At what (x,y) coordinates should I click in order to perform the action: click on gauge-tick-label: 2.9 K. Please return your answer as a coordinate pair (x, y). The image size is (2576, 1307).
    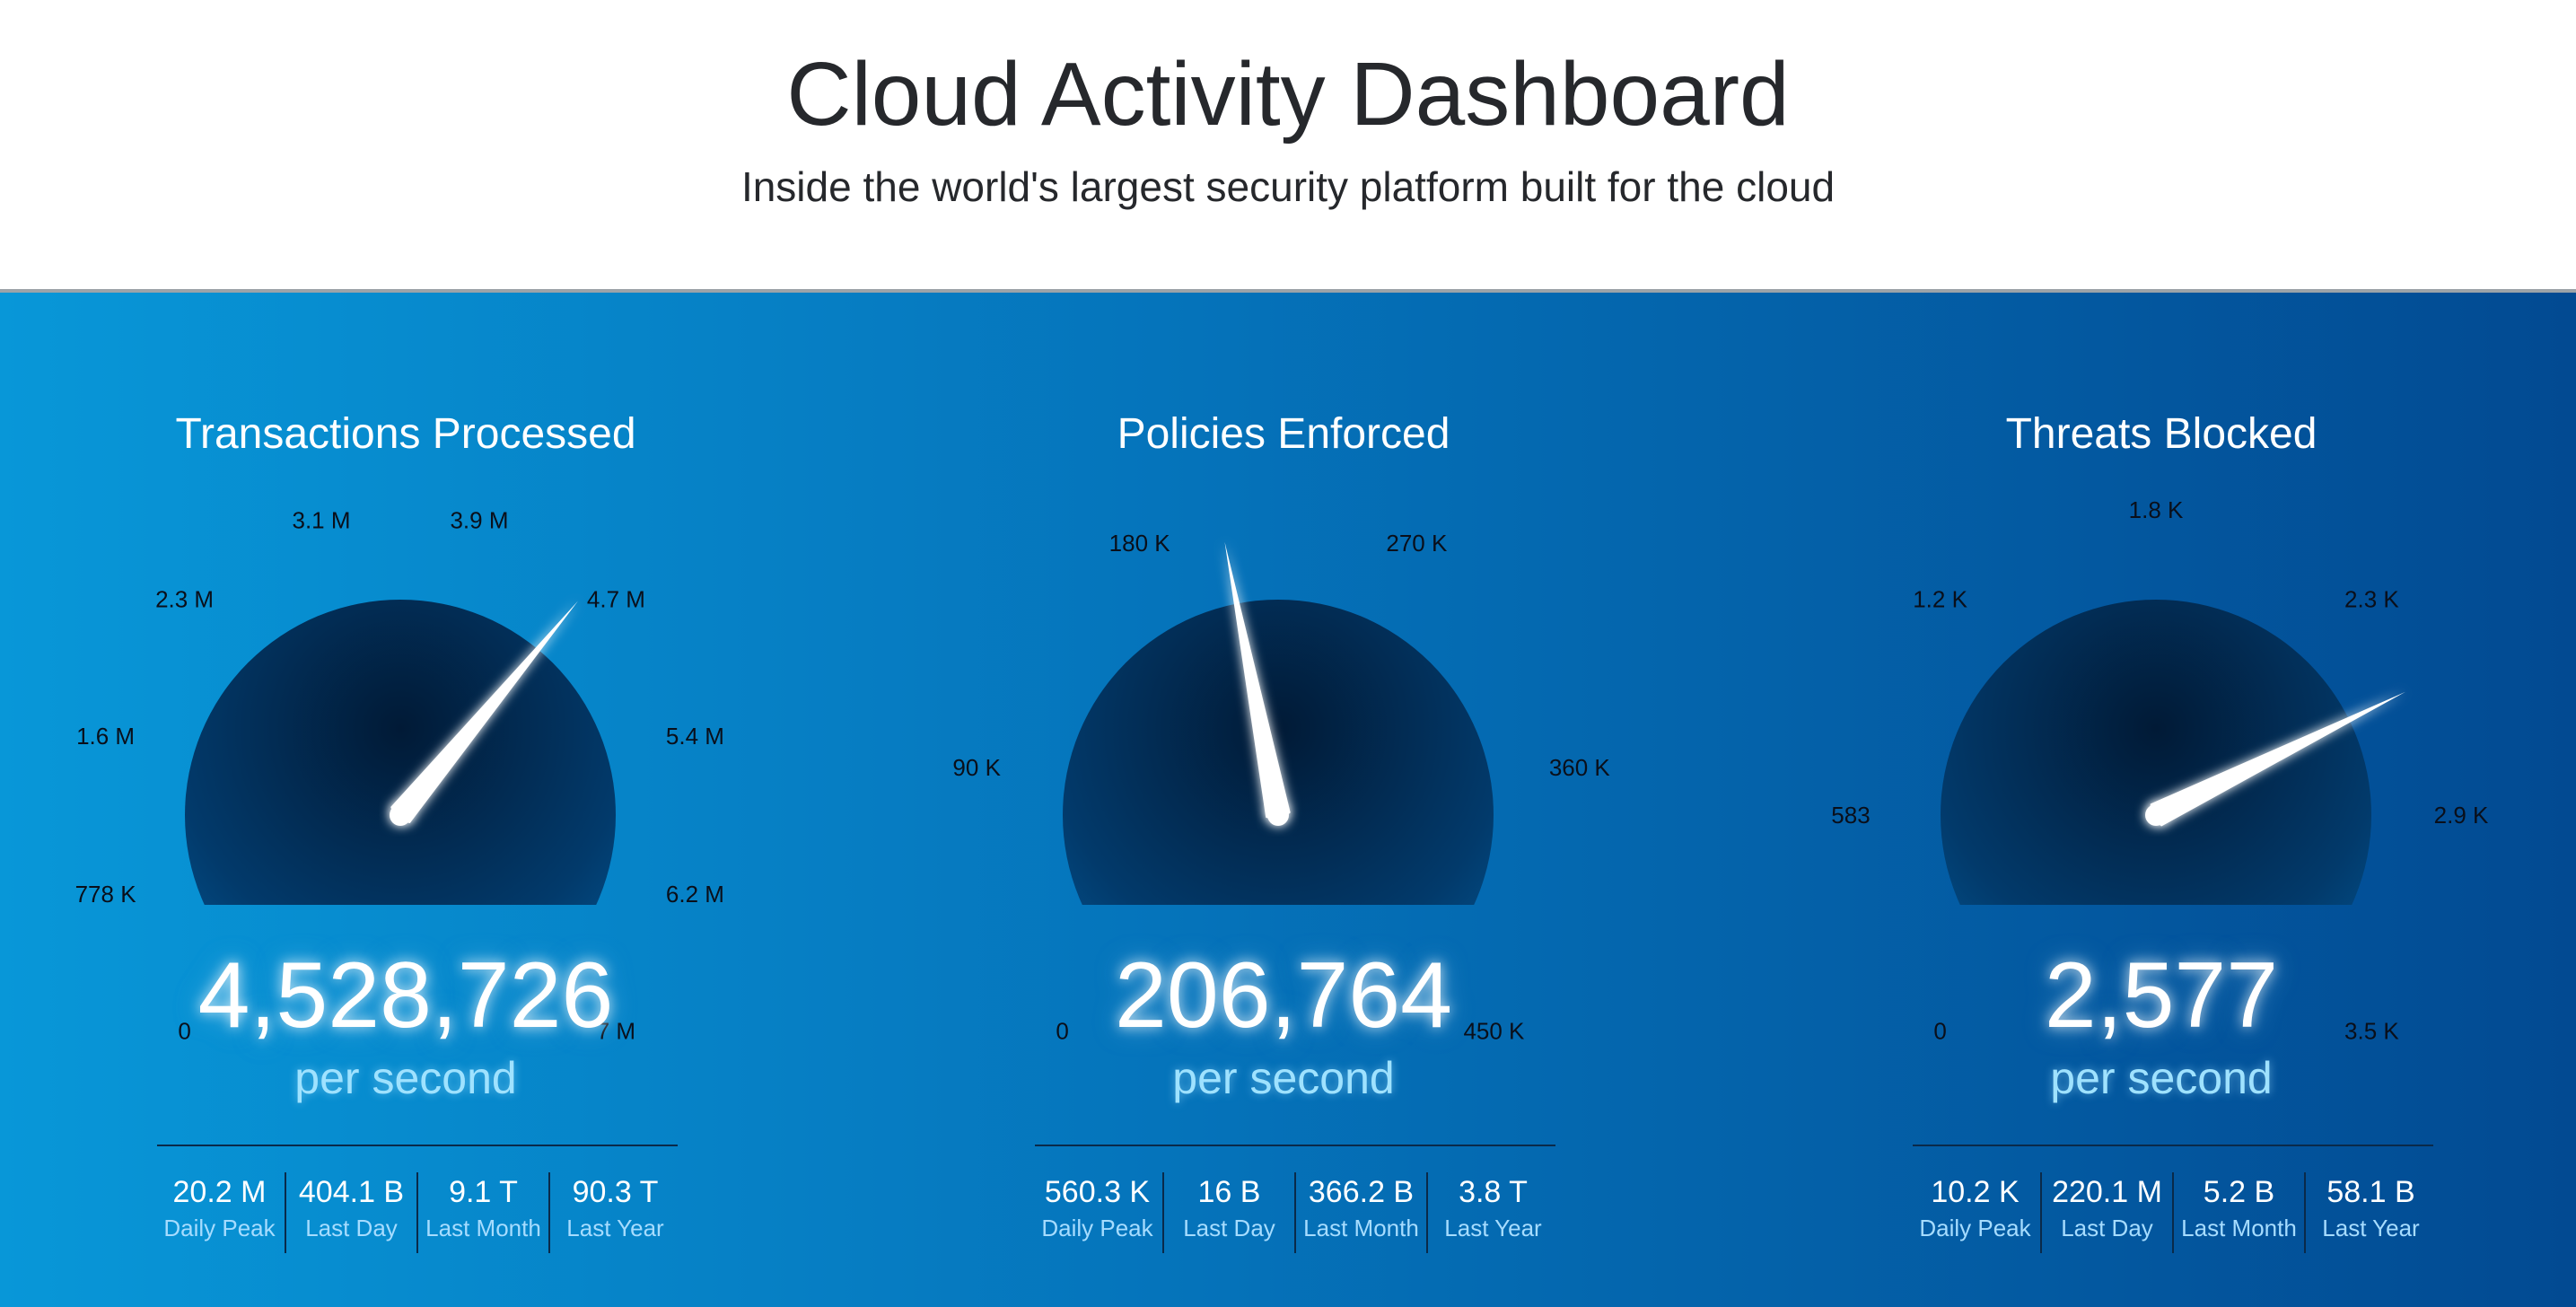
    Looking at the image, I should click on (2461, 816).